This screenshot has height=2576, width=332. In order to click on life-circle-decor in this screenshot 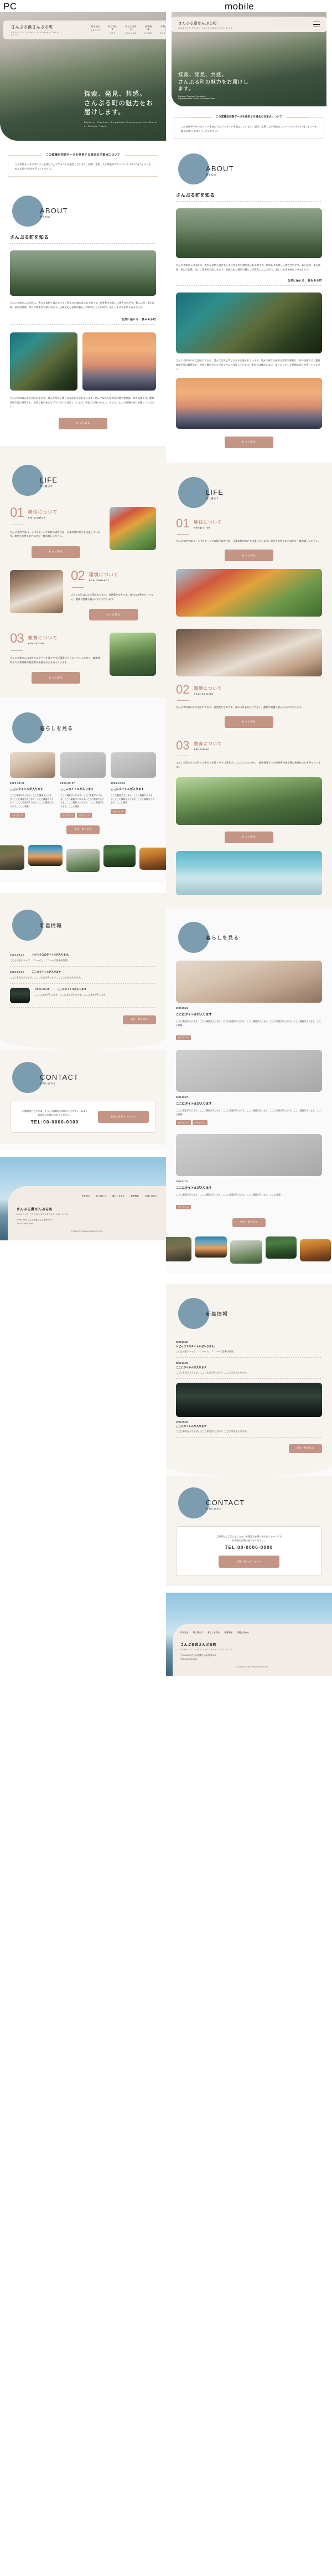, I will do `click(27, 480)`.